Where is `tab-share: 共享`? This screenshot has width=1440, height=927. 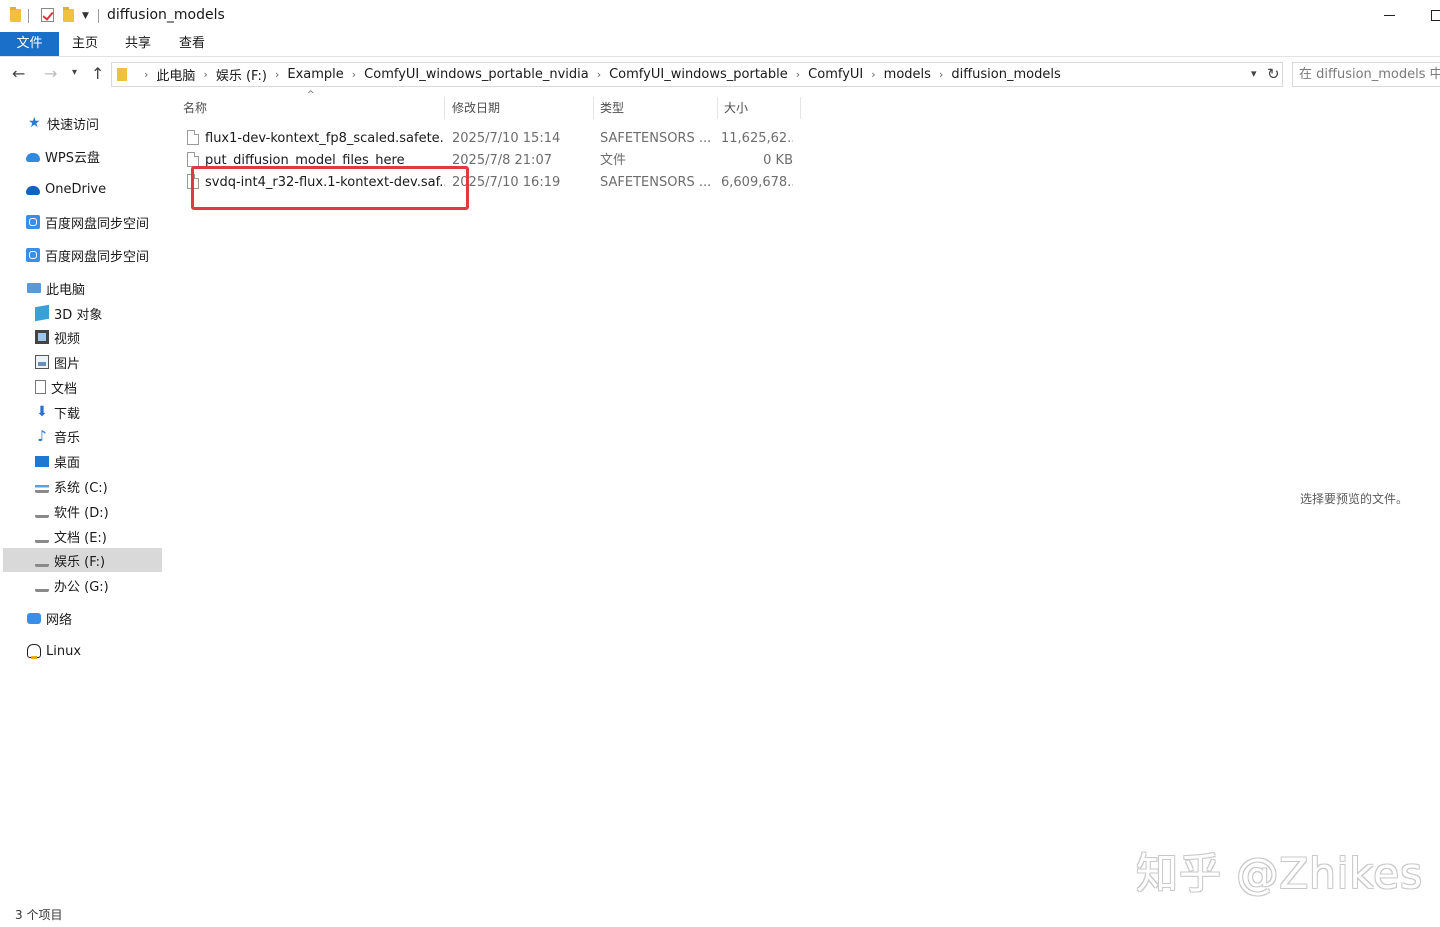
tab-share: 共享 is located at coordinates (138, 44).